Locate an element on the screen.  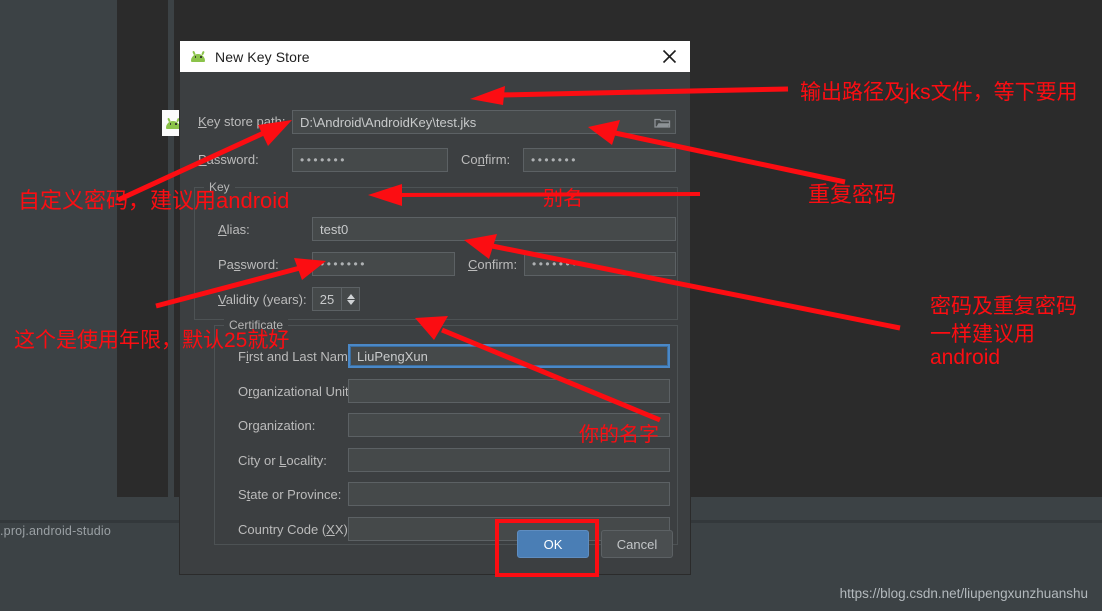
keystore-confirm-row: Confirm: is located at coordinates (485, 159).